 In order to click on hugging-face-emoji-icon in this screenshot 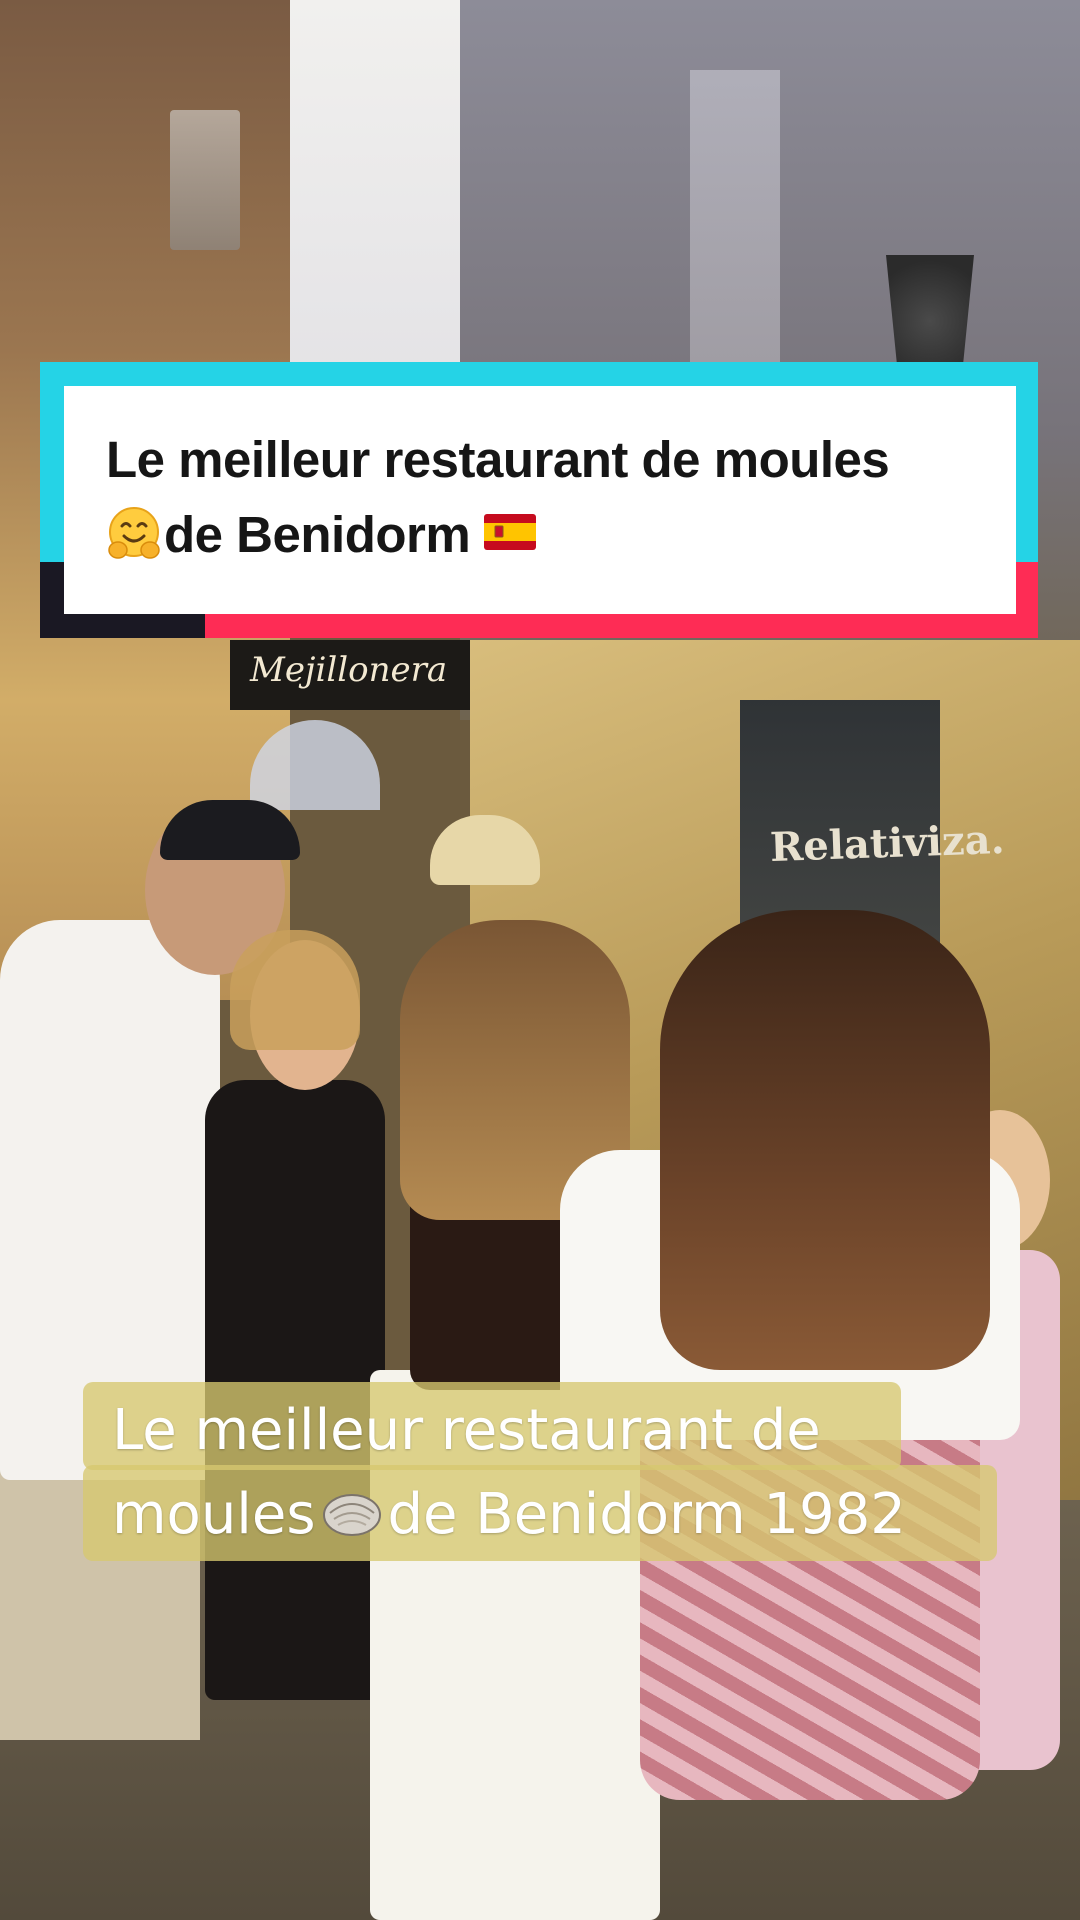, I will do `click(134, 533)`.